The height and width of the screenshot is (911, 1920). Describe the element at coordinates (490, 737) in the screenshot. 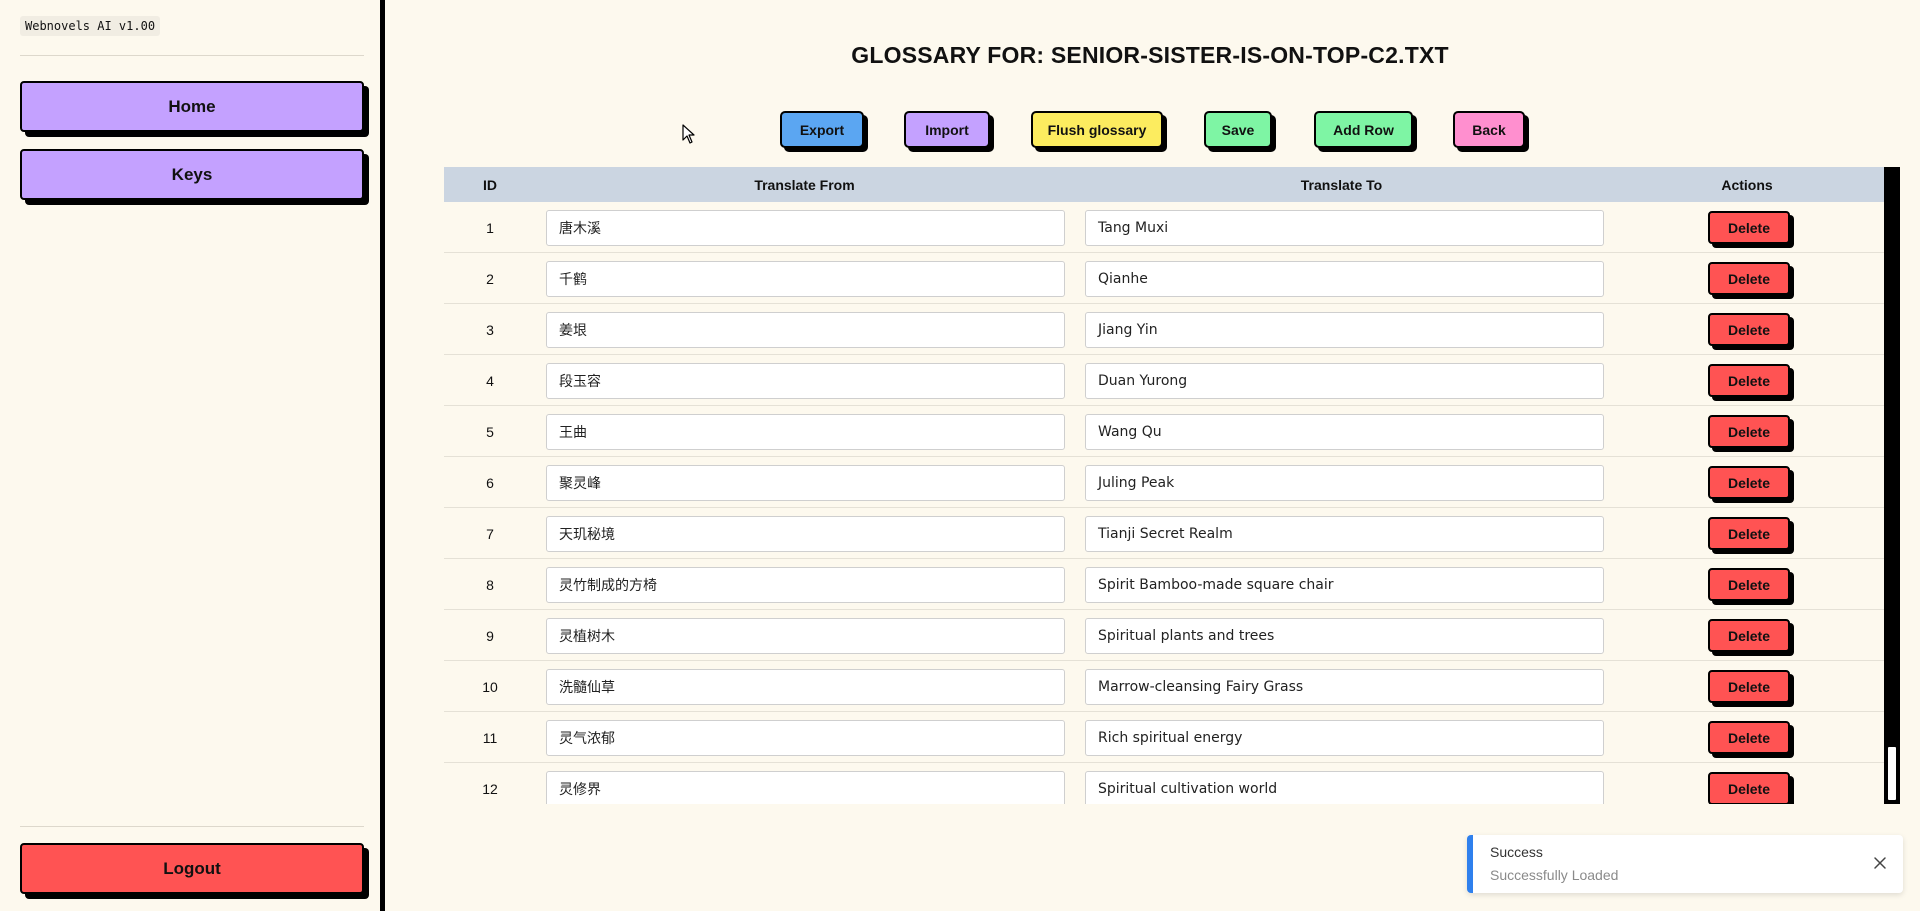

I see `row-id: 11` at that location.